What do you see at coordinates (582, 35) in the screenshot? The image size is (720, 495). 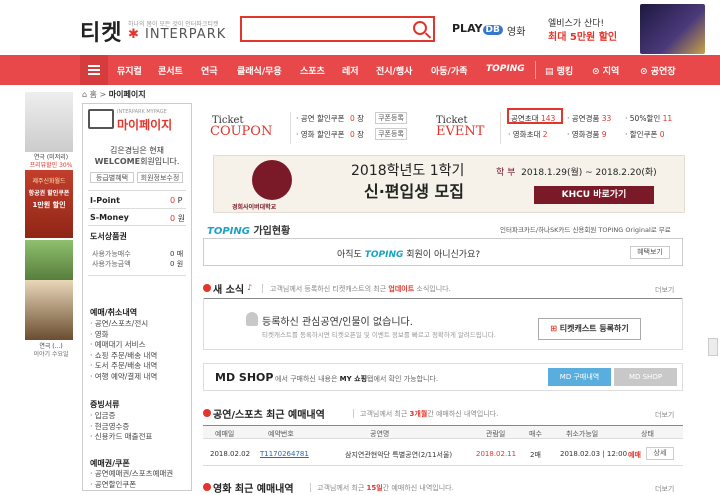 I see `header-ad-line2: 최대 5만원 할인` at bounding box center [582, 35].